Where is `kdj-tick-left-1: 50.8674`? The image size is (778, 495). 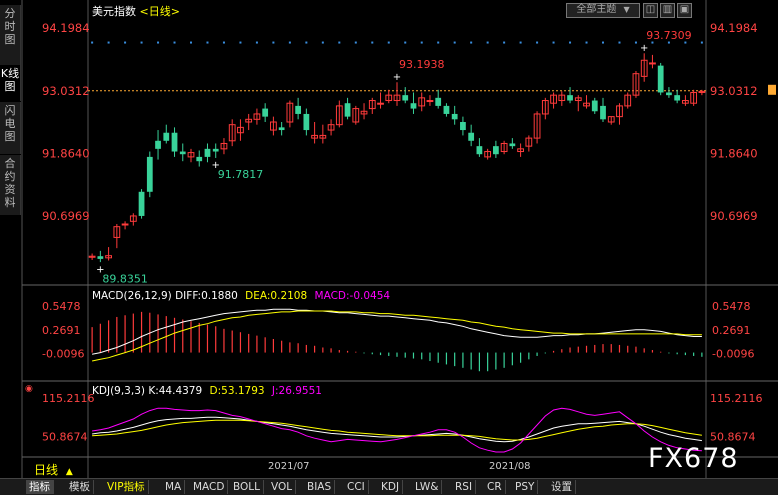
kdj-tick-left-1: 50.8674 is located at coordinates (65, 436).